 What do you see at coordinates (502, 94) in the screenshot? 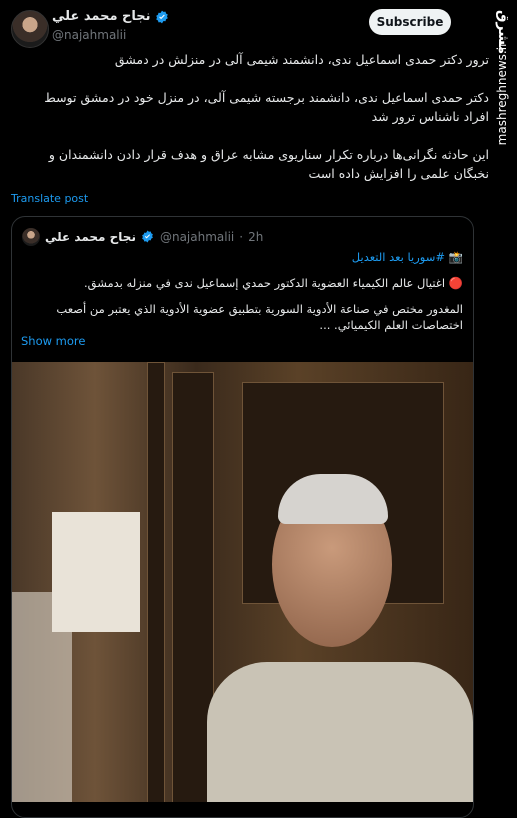
I see `watermark-url: mashreghnews.ir` at bounding box center [502, 94].